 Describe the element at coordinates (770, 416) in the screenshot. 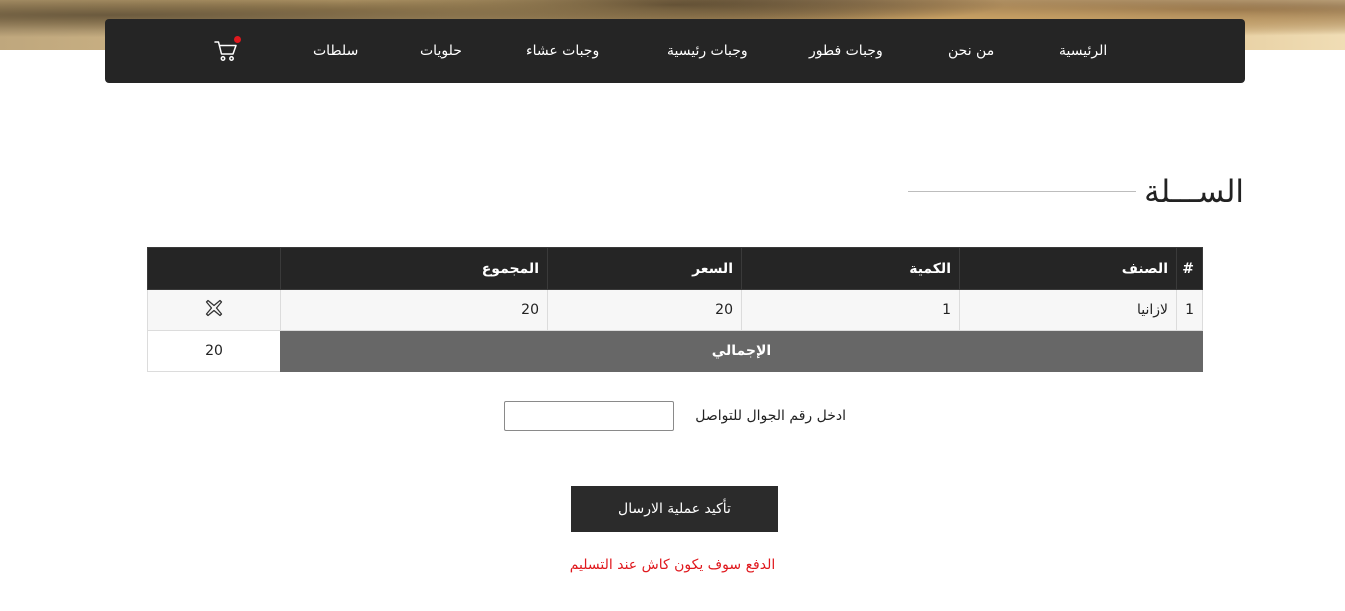

I see `phone-label: ادخل رقم الجوال للتواصل` at that location.